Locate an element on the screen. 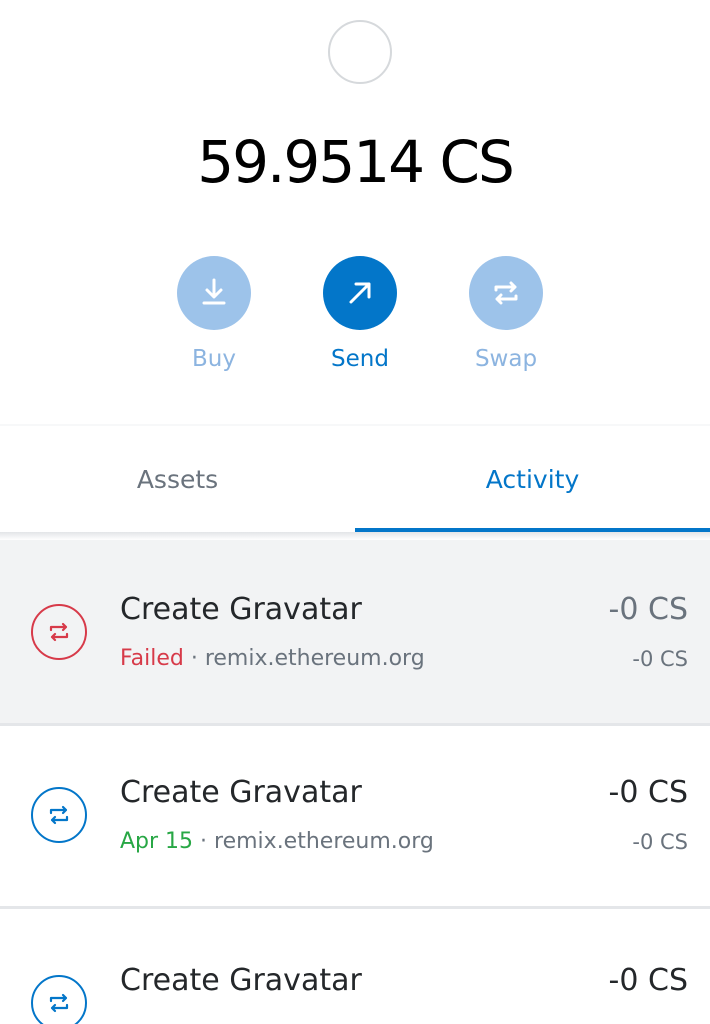 This screenshot has width=710, height=1024. balance-amount: 59.9514 CS is located at coordinates (356, 162).